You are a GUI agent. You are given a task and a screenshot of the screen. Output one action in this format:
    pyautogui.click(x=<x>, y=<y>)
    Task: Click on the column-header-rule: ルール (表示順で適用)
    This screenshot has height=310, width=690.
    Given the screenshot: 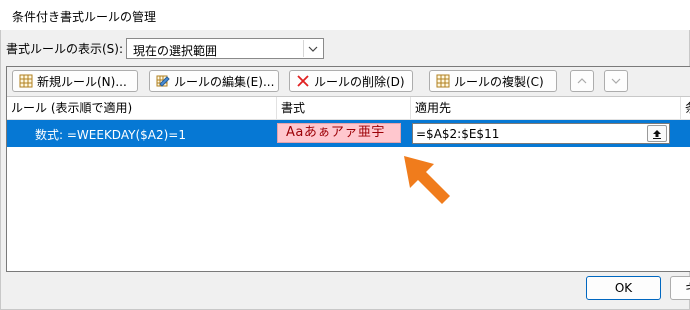 What is the action you would take?
    pyautogui.click(x=142, y=108)
    